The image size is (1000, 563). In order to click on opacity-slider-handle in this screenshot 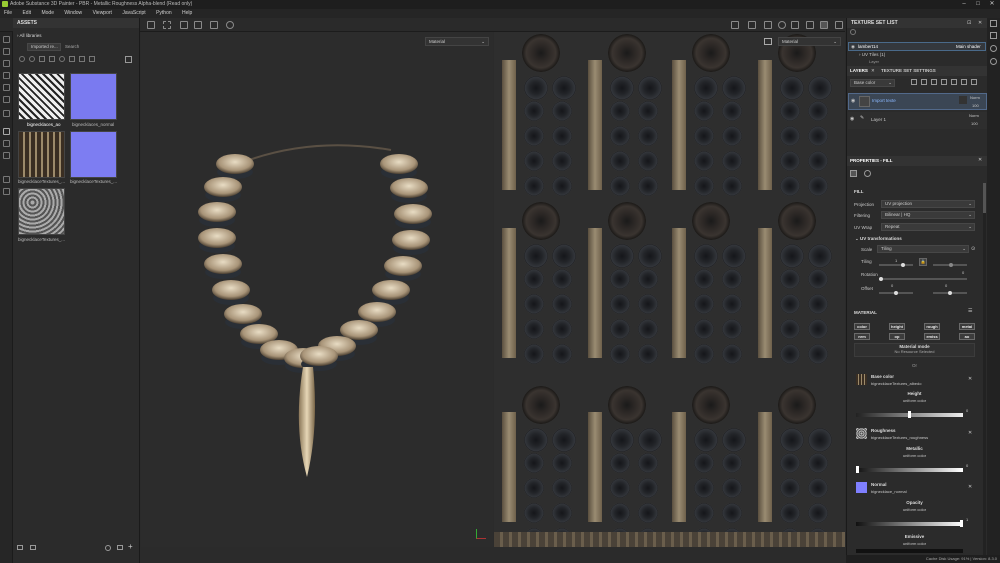, I will do `click(961, 523)`.